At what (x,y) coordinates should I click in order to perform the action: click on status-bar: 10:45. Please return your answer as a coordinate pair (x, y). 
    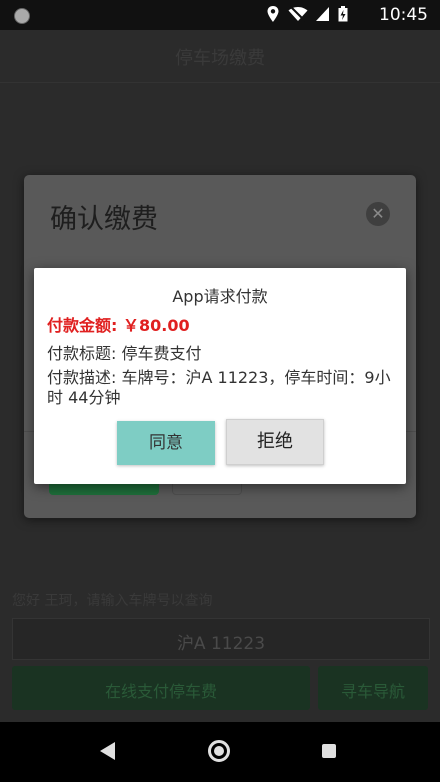
    Looking at the image, I should click on (220, 15).